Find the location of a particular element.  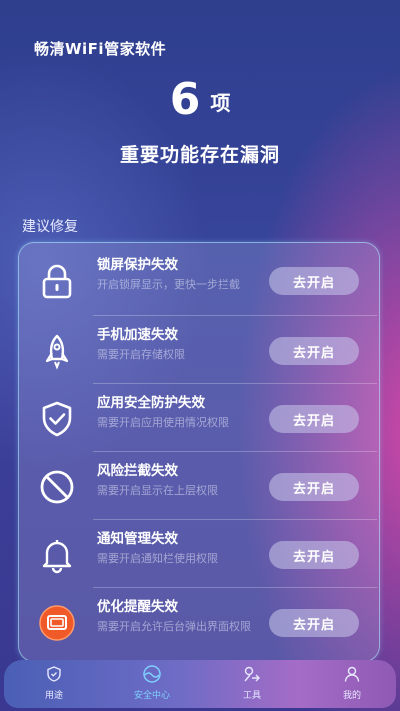

bell-icon is located at coordinates (57, 555).